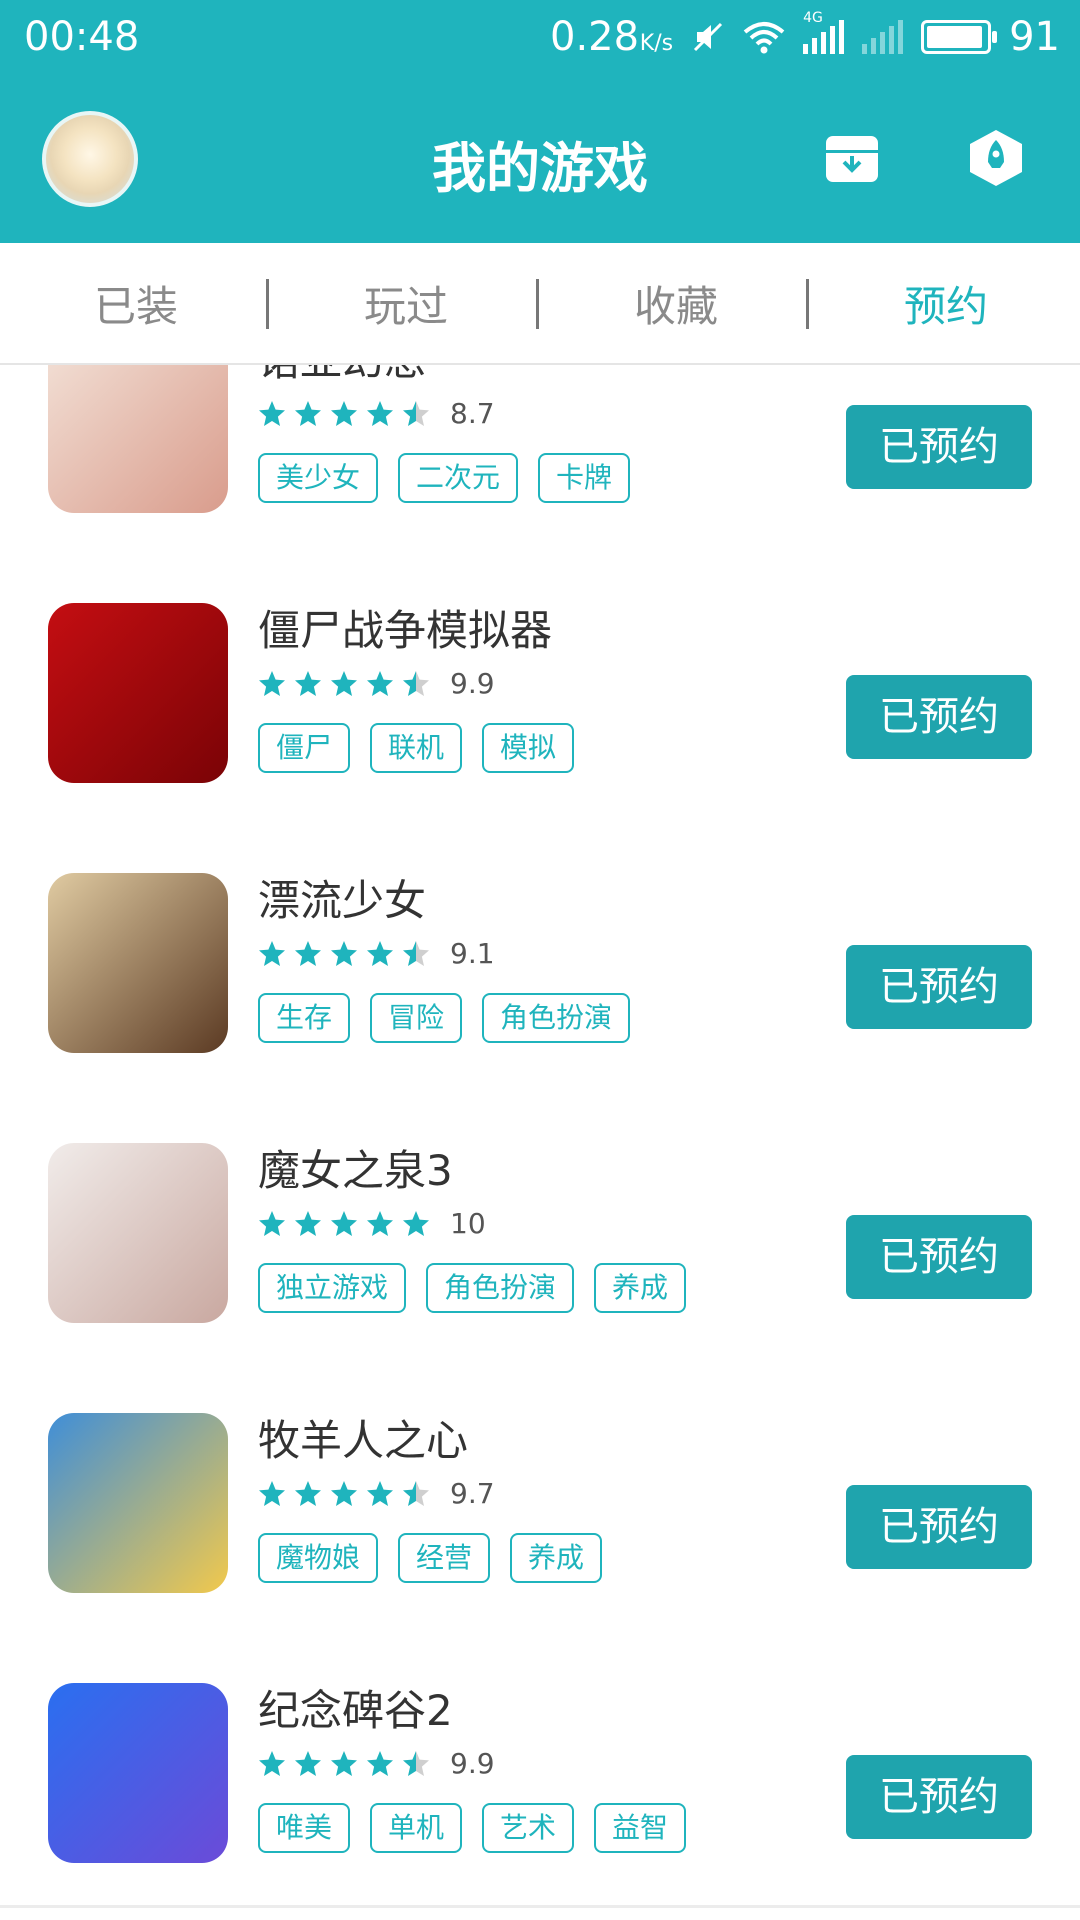  I want to click on tag-chip: 益智, so click(640, 1828).